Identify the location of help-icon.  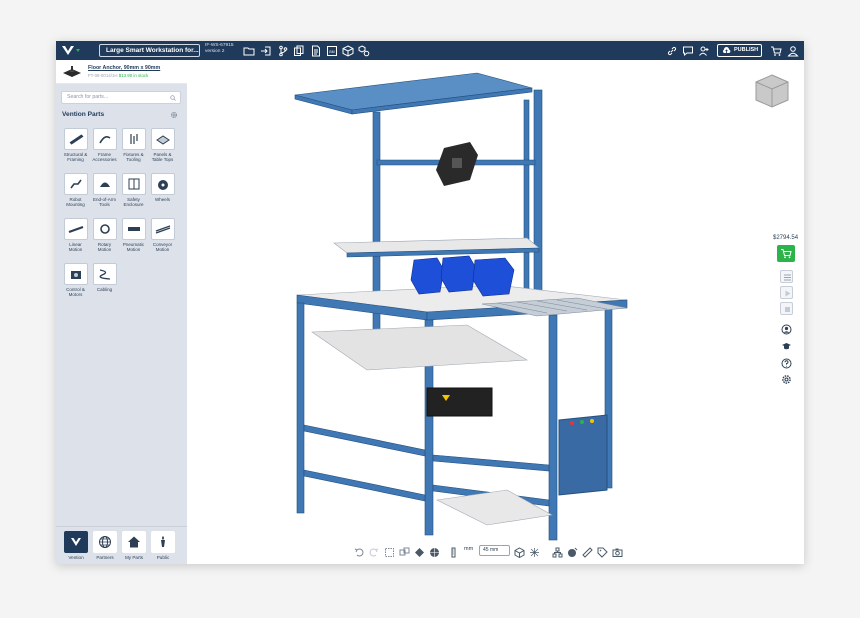
(786, 363).